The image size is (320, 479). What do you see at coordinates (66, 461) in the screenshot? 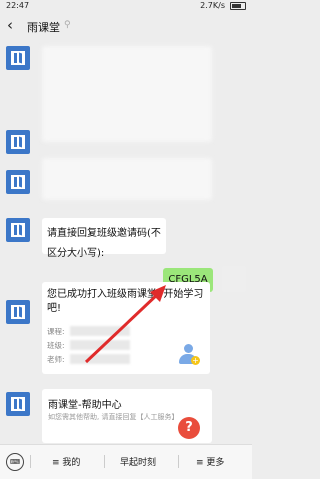
I see `menu-my: ≡ 我的` at bounding box center [66, 461].